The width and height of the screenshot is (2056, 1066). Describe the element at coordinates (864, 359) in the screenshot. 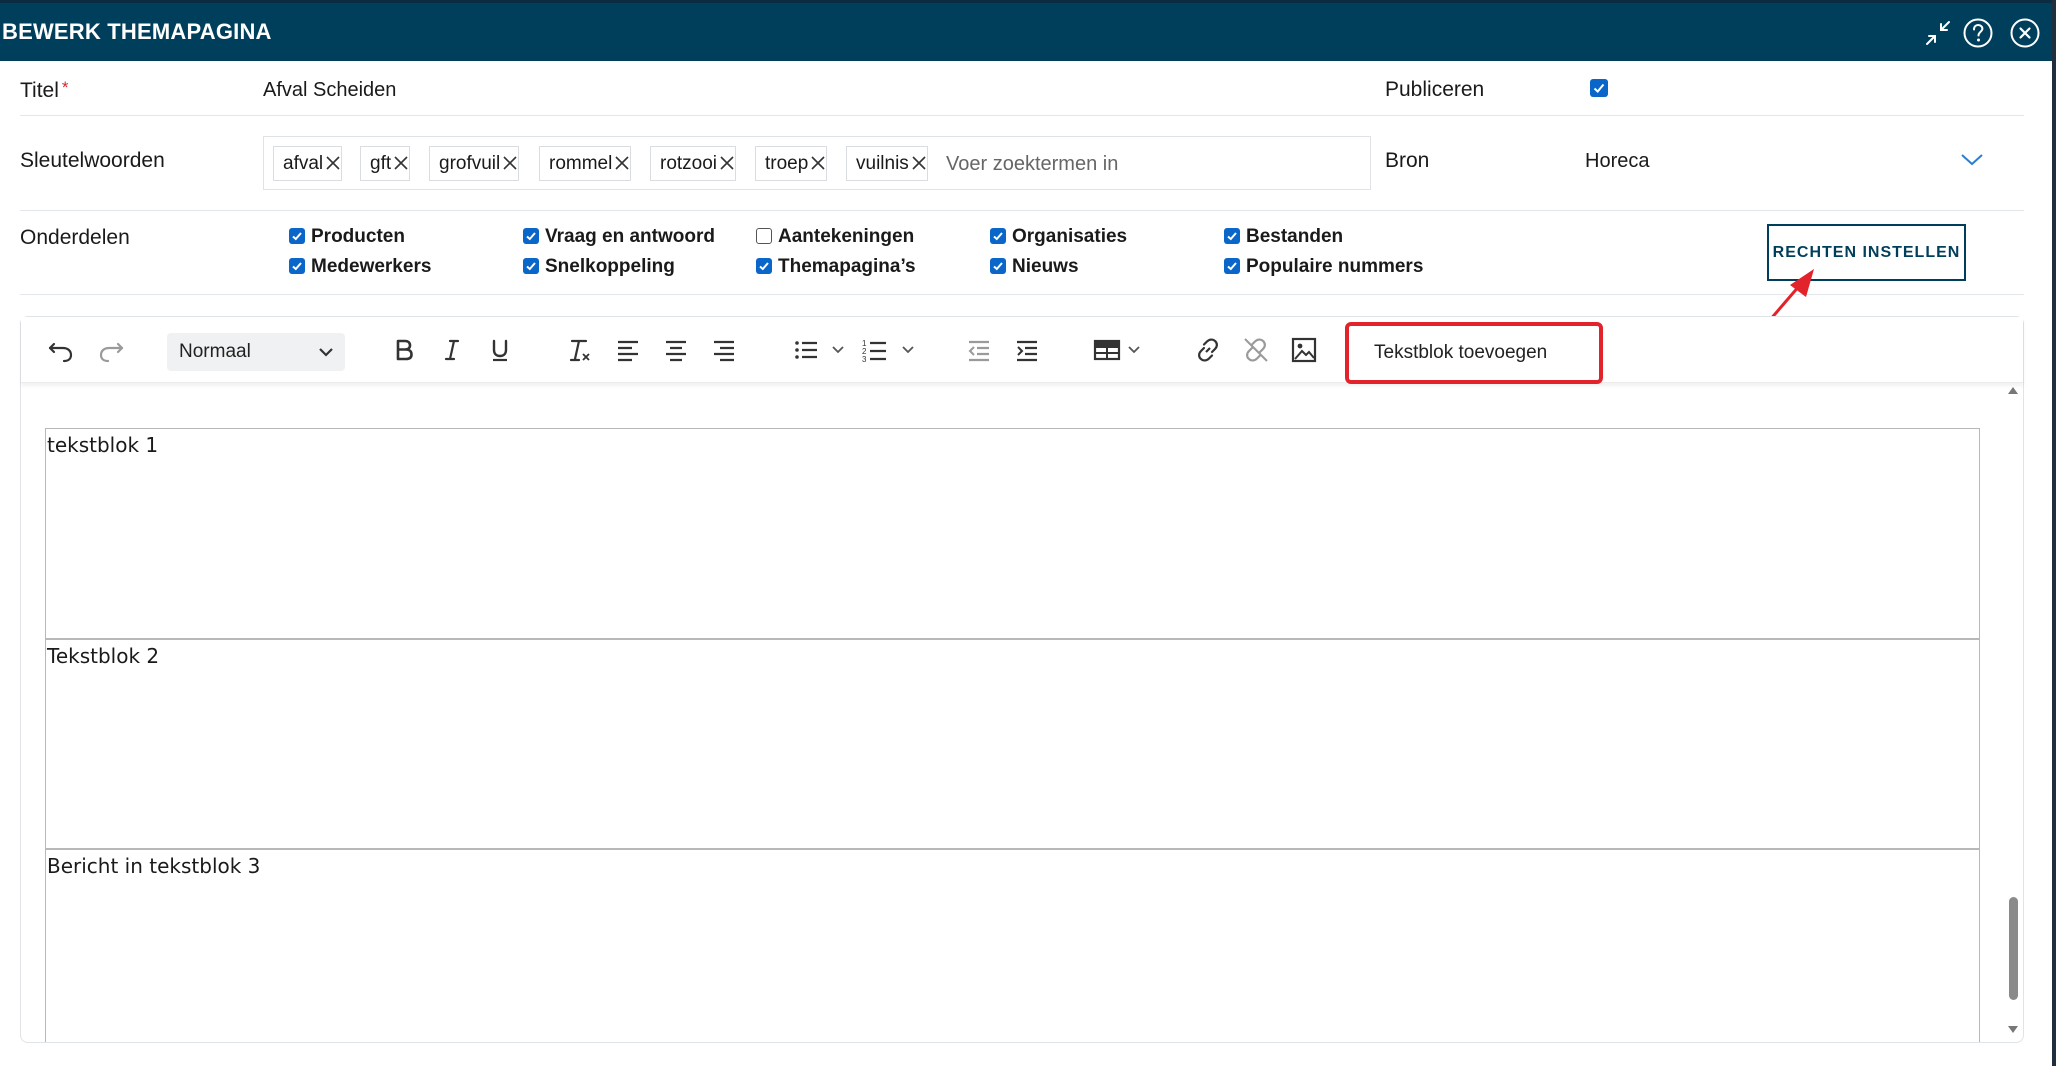

I see `svg-text: 3` at that location.